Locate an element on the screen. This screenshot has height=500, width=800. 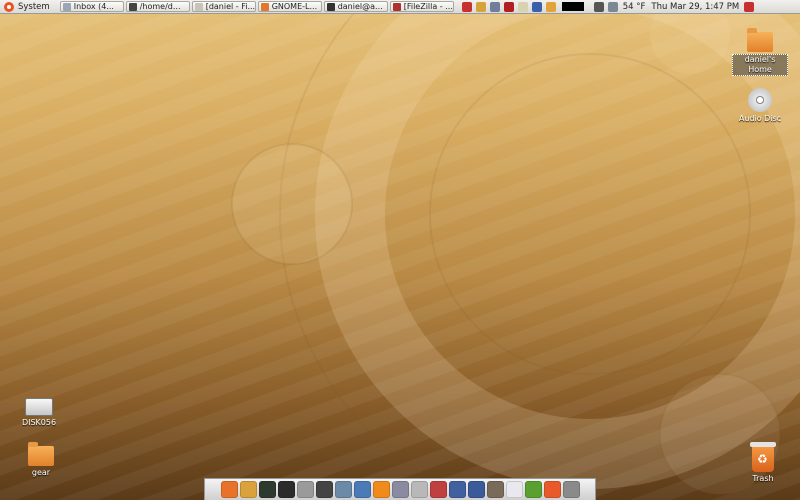
gimp-icon is located at coordinates (248, 489).